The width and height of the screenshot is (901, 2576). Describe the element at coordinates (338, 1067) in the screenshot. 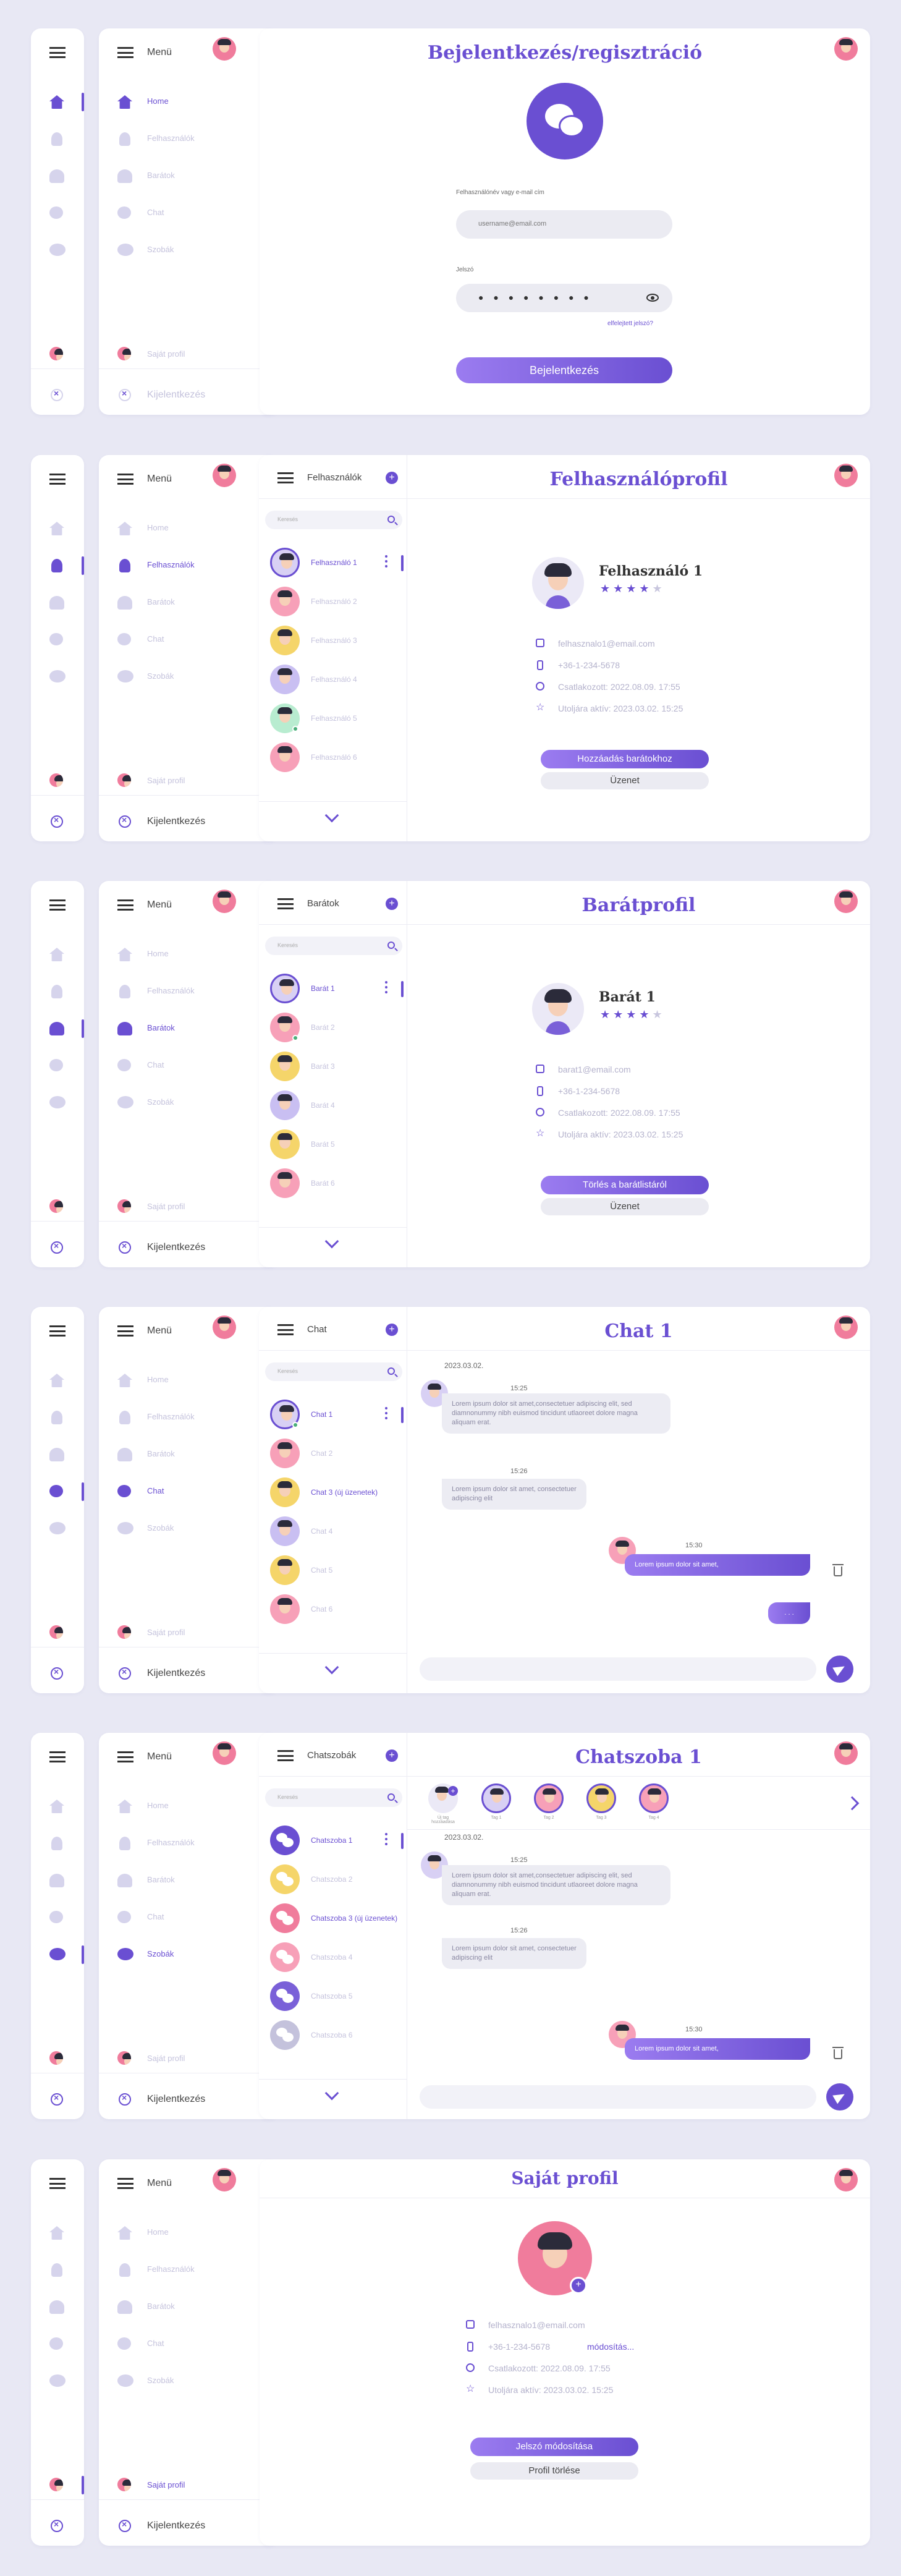

I see `list-item: Barát 3` at that location.